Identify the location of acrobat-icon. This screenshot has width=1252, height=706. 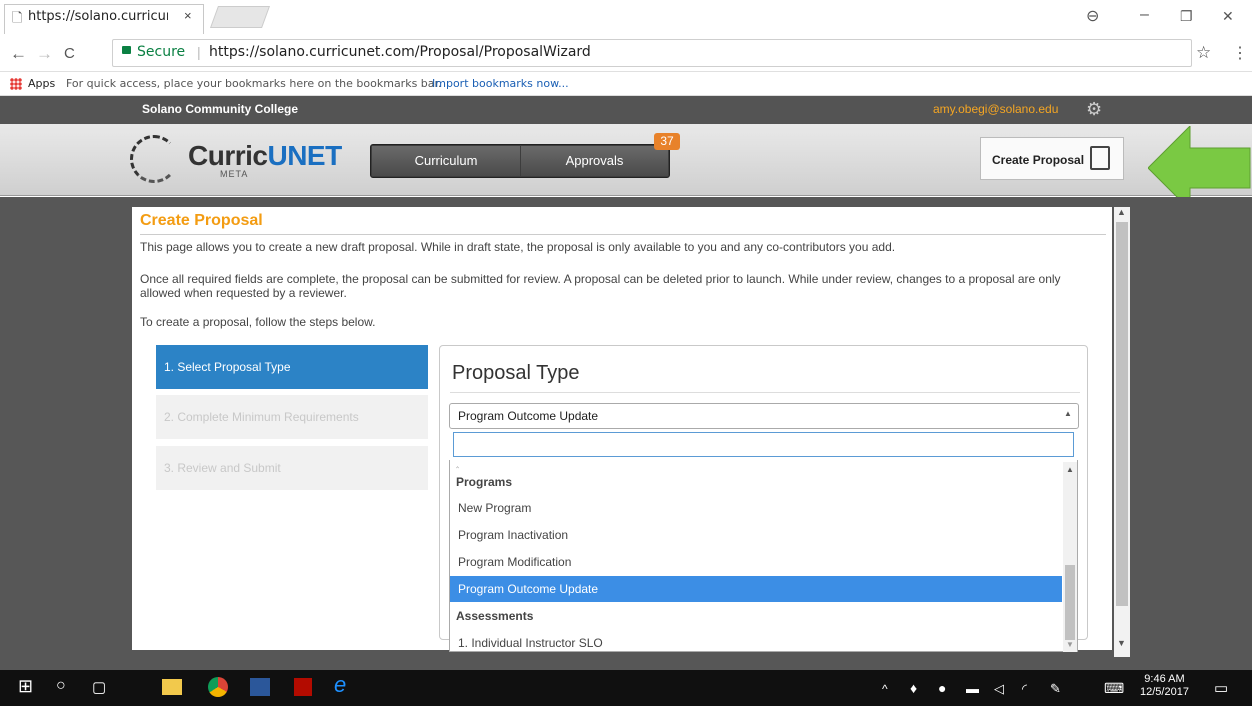
(303, 687).